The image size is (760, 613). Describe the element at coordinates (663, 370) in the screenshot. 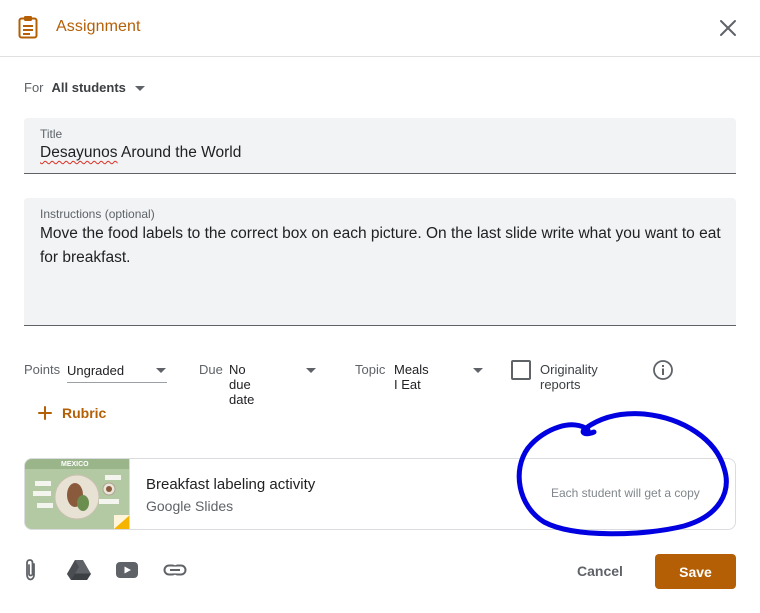

I see `info-icon` at that location.